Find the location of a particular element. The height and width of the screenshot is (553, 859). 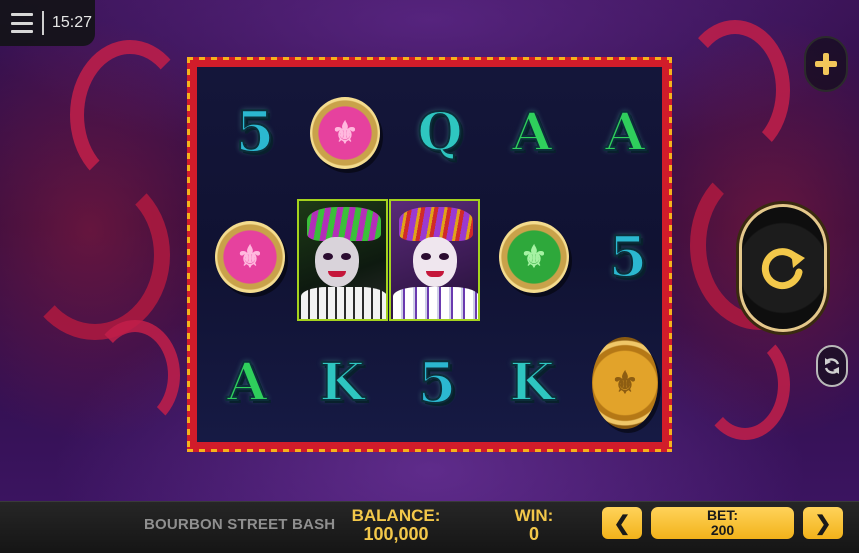

balance-value: 100,000 is located at coordinates (396, 533).